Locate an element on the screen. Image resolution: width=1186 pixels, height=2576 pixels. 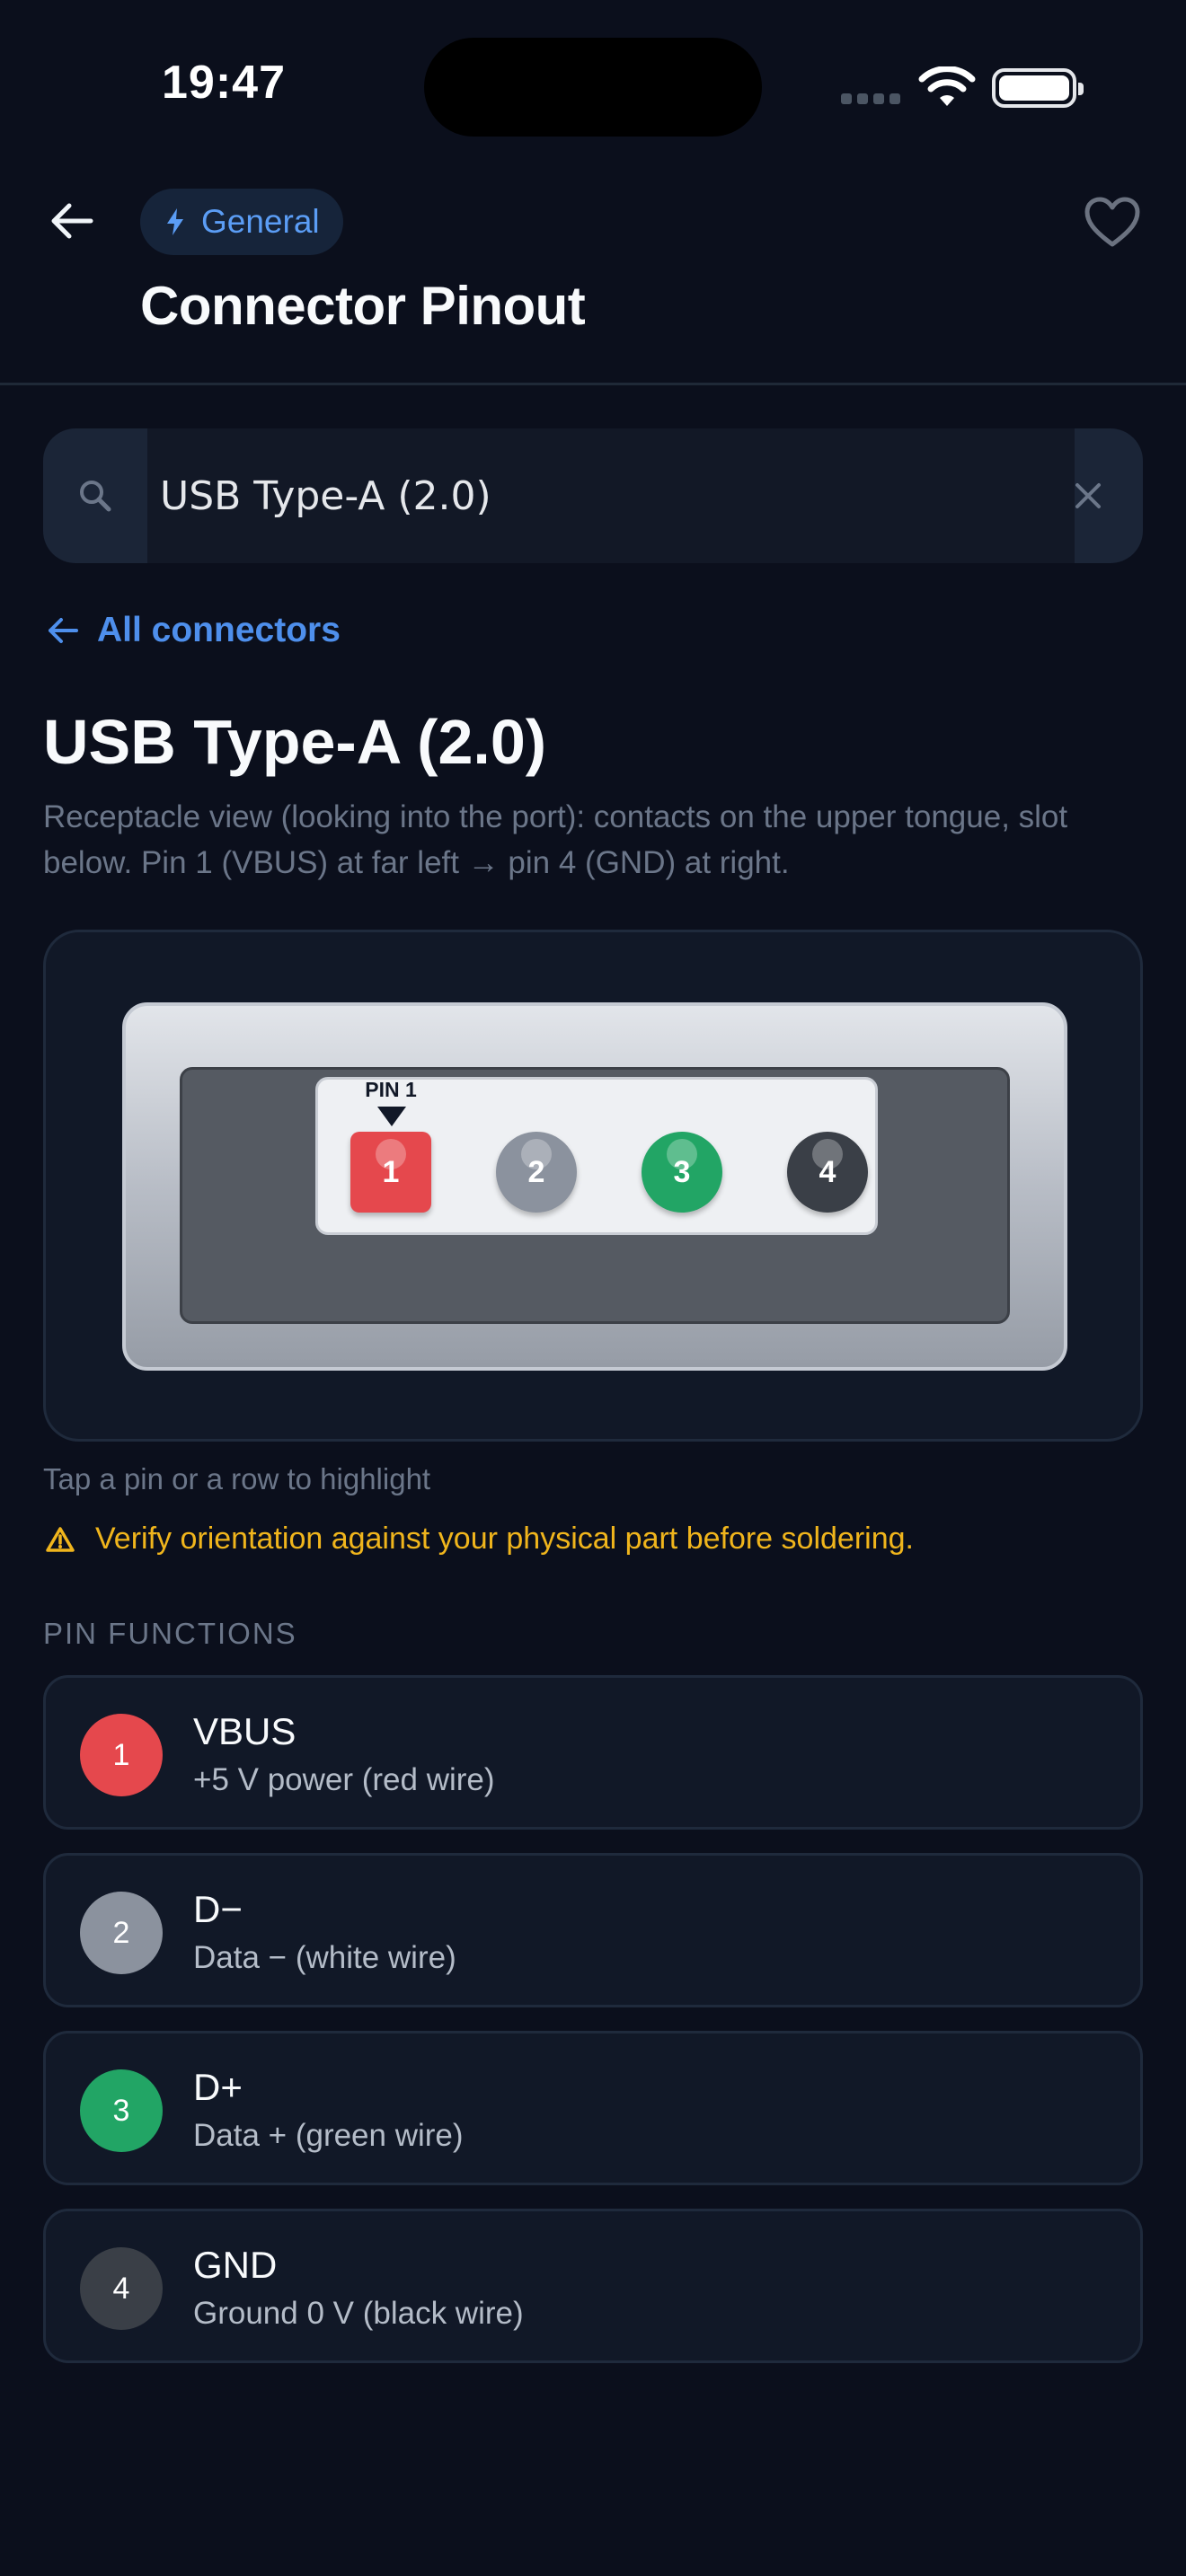
search-bar is located at coordinates (593, 495).